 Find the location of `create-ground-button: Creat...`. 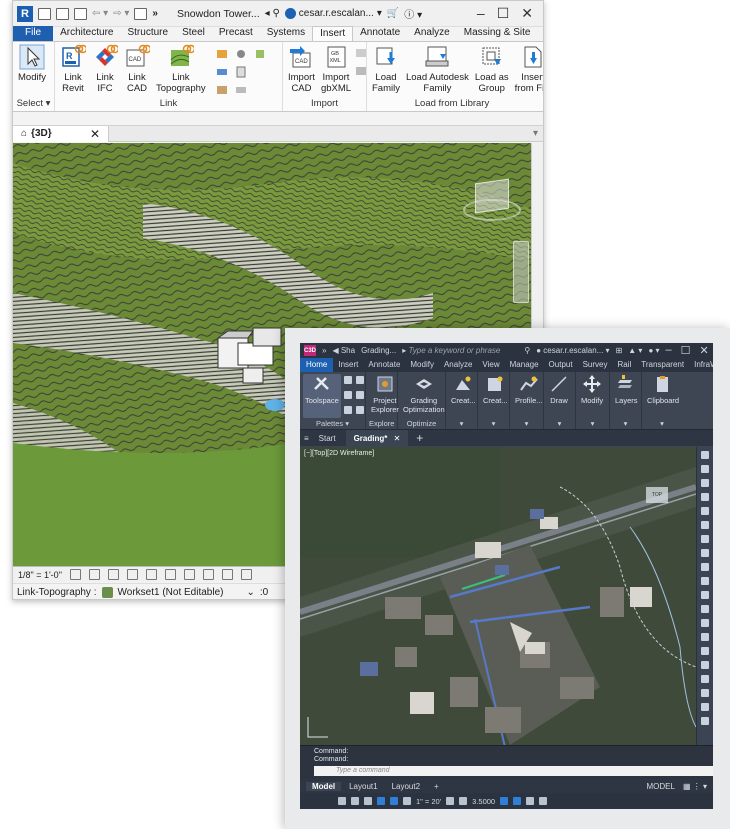

create-ground-button: Creat... is located at coordinates (463, 396).